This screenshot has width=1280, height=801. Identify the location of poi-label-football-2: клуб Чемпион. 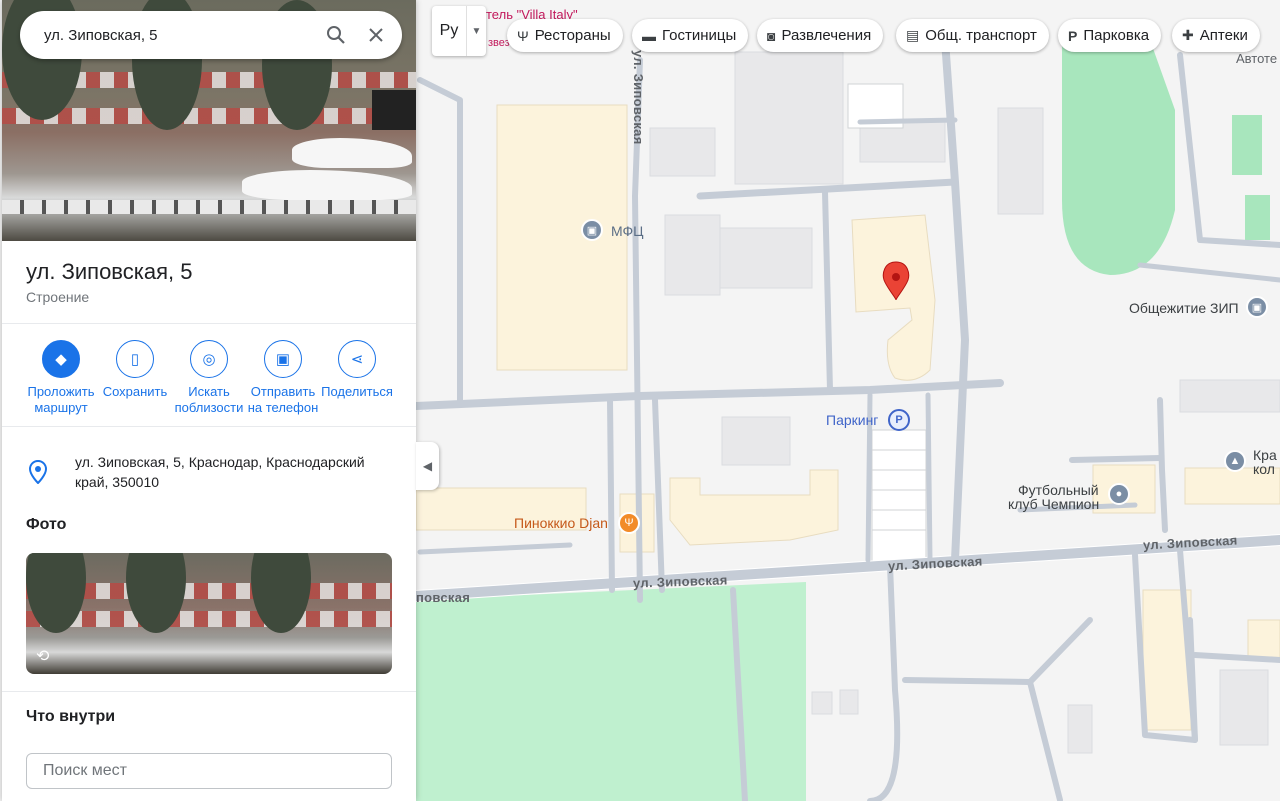
(1053, 504).